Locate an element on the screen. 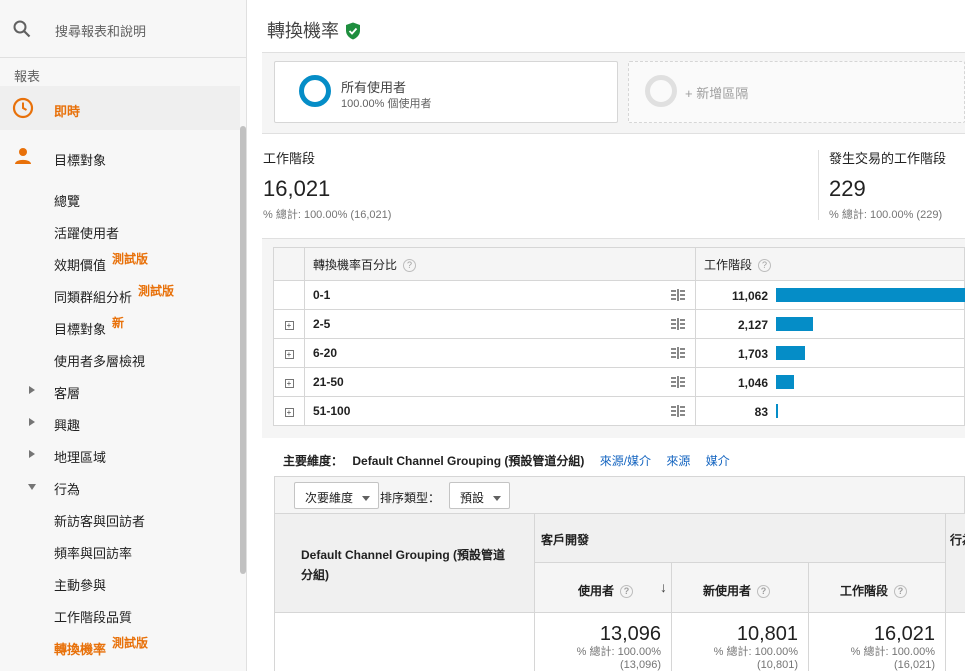 The height and width of the screenshot is (671, 965). sidebar-scrollbar is located at coordinates (243, 350).